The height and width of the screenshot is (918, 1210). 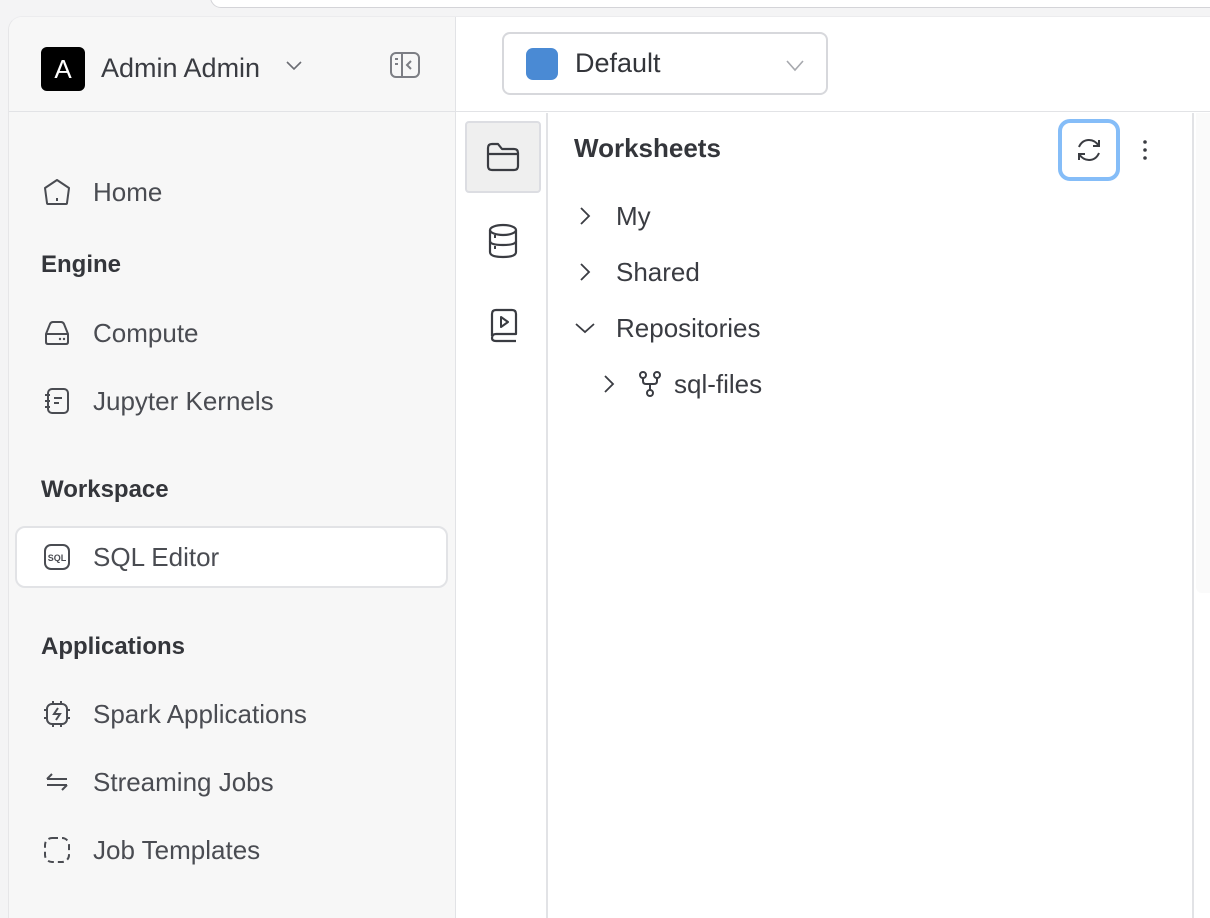 I want to click on activity-rail, so click(x=502, y=515).